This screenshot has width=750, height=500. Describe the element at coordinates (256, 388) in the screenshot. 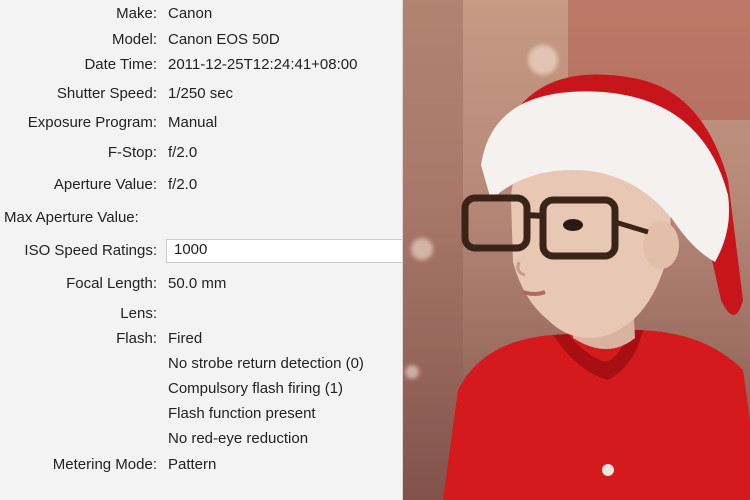

I see `flash-value-line: Compulsory flash firing (1)` at that location.